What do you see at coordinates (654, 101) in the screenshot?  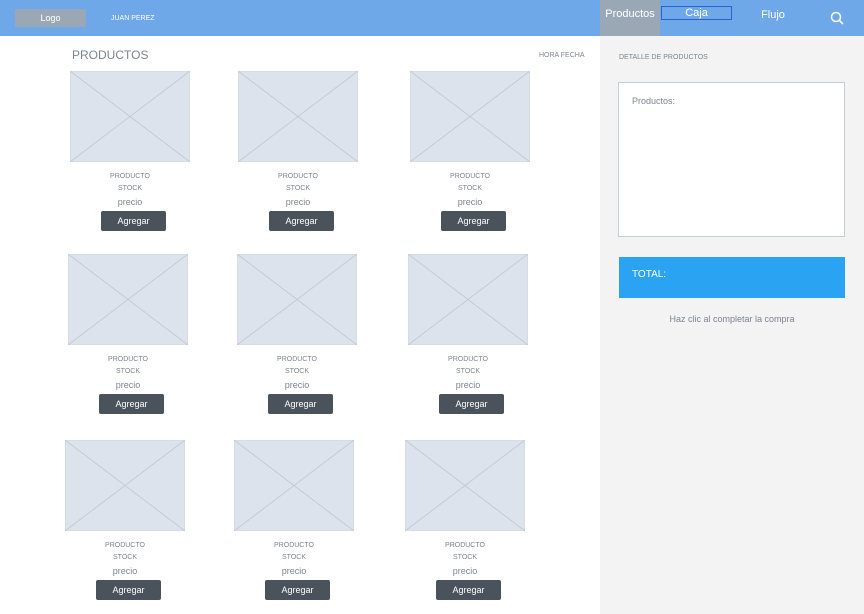 I see `detail-label: Productos:` at bounding box center [654, 101].